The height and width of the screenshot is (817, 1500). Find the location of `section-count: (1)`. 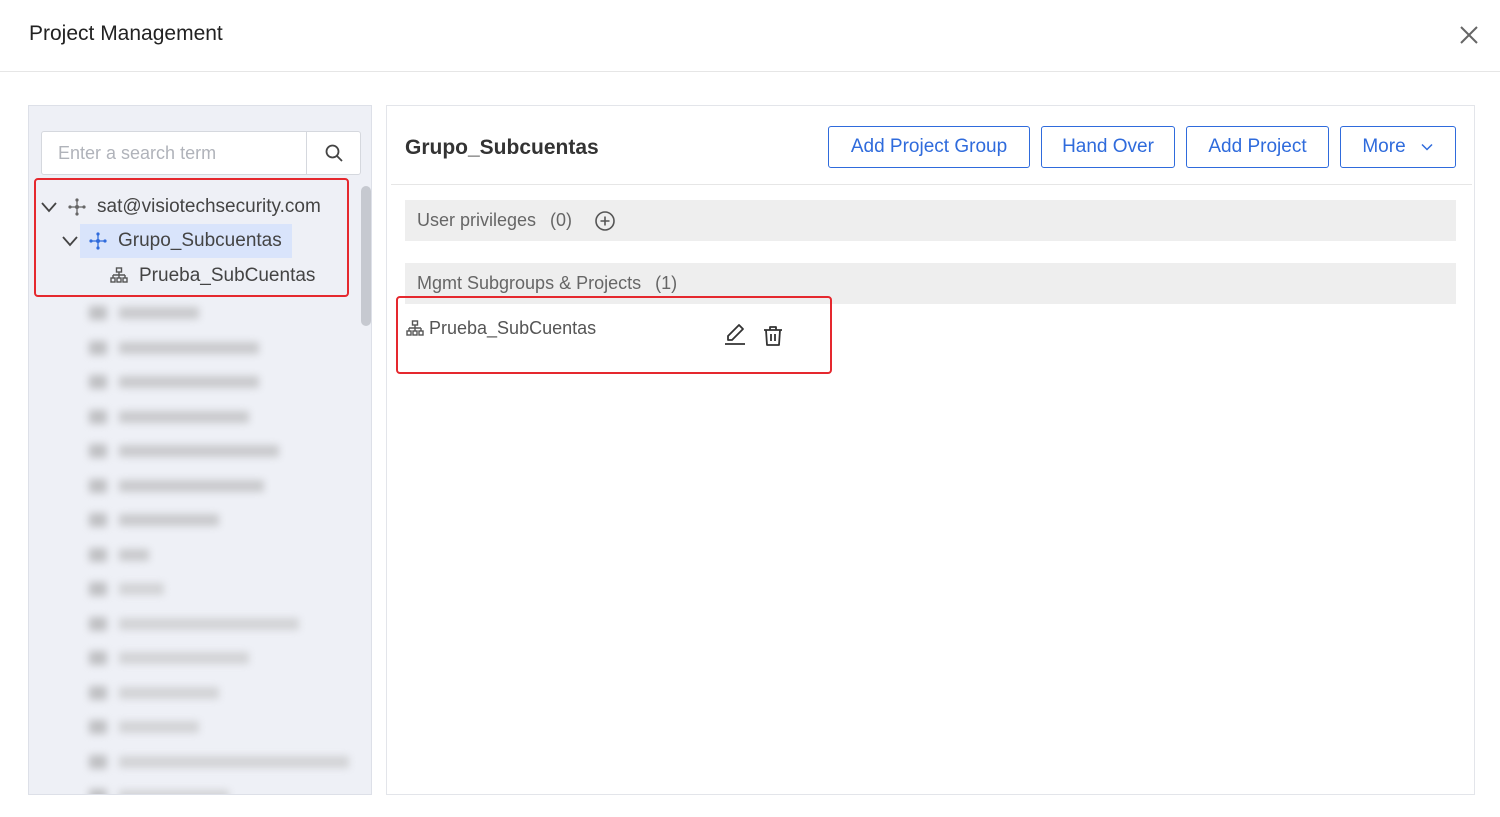

section-count: (1) is located at coordinates (666, 283).